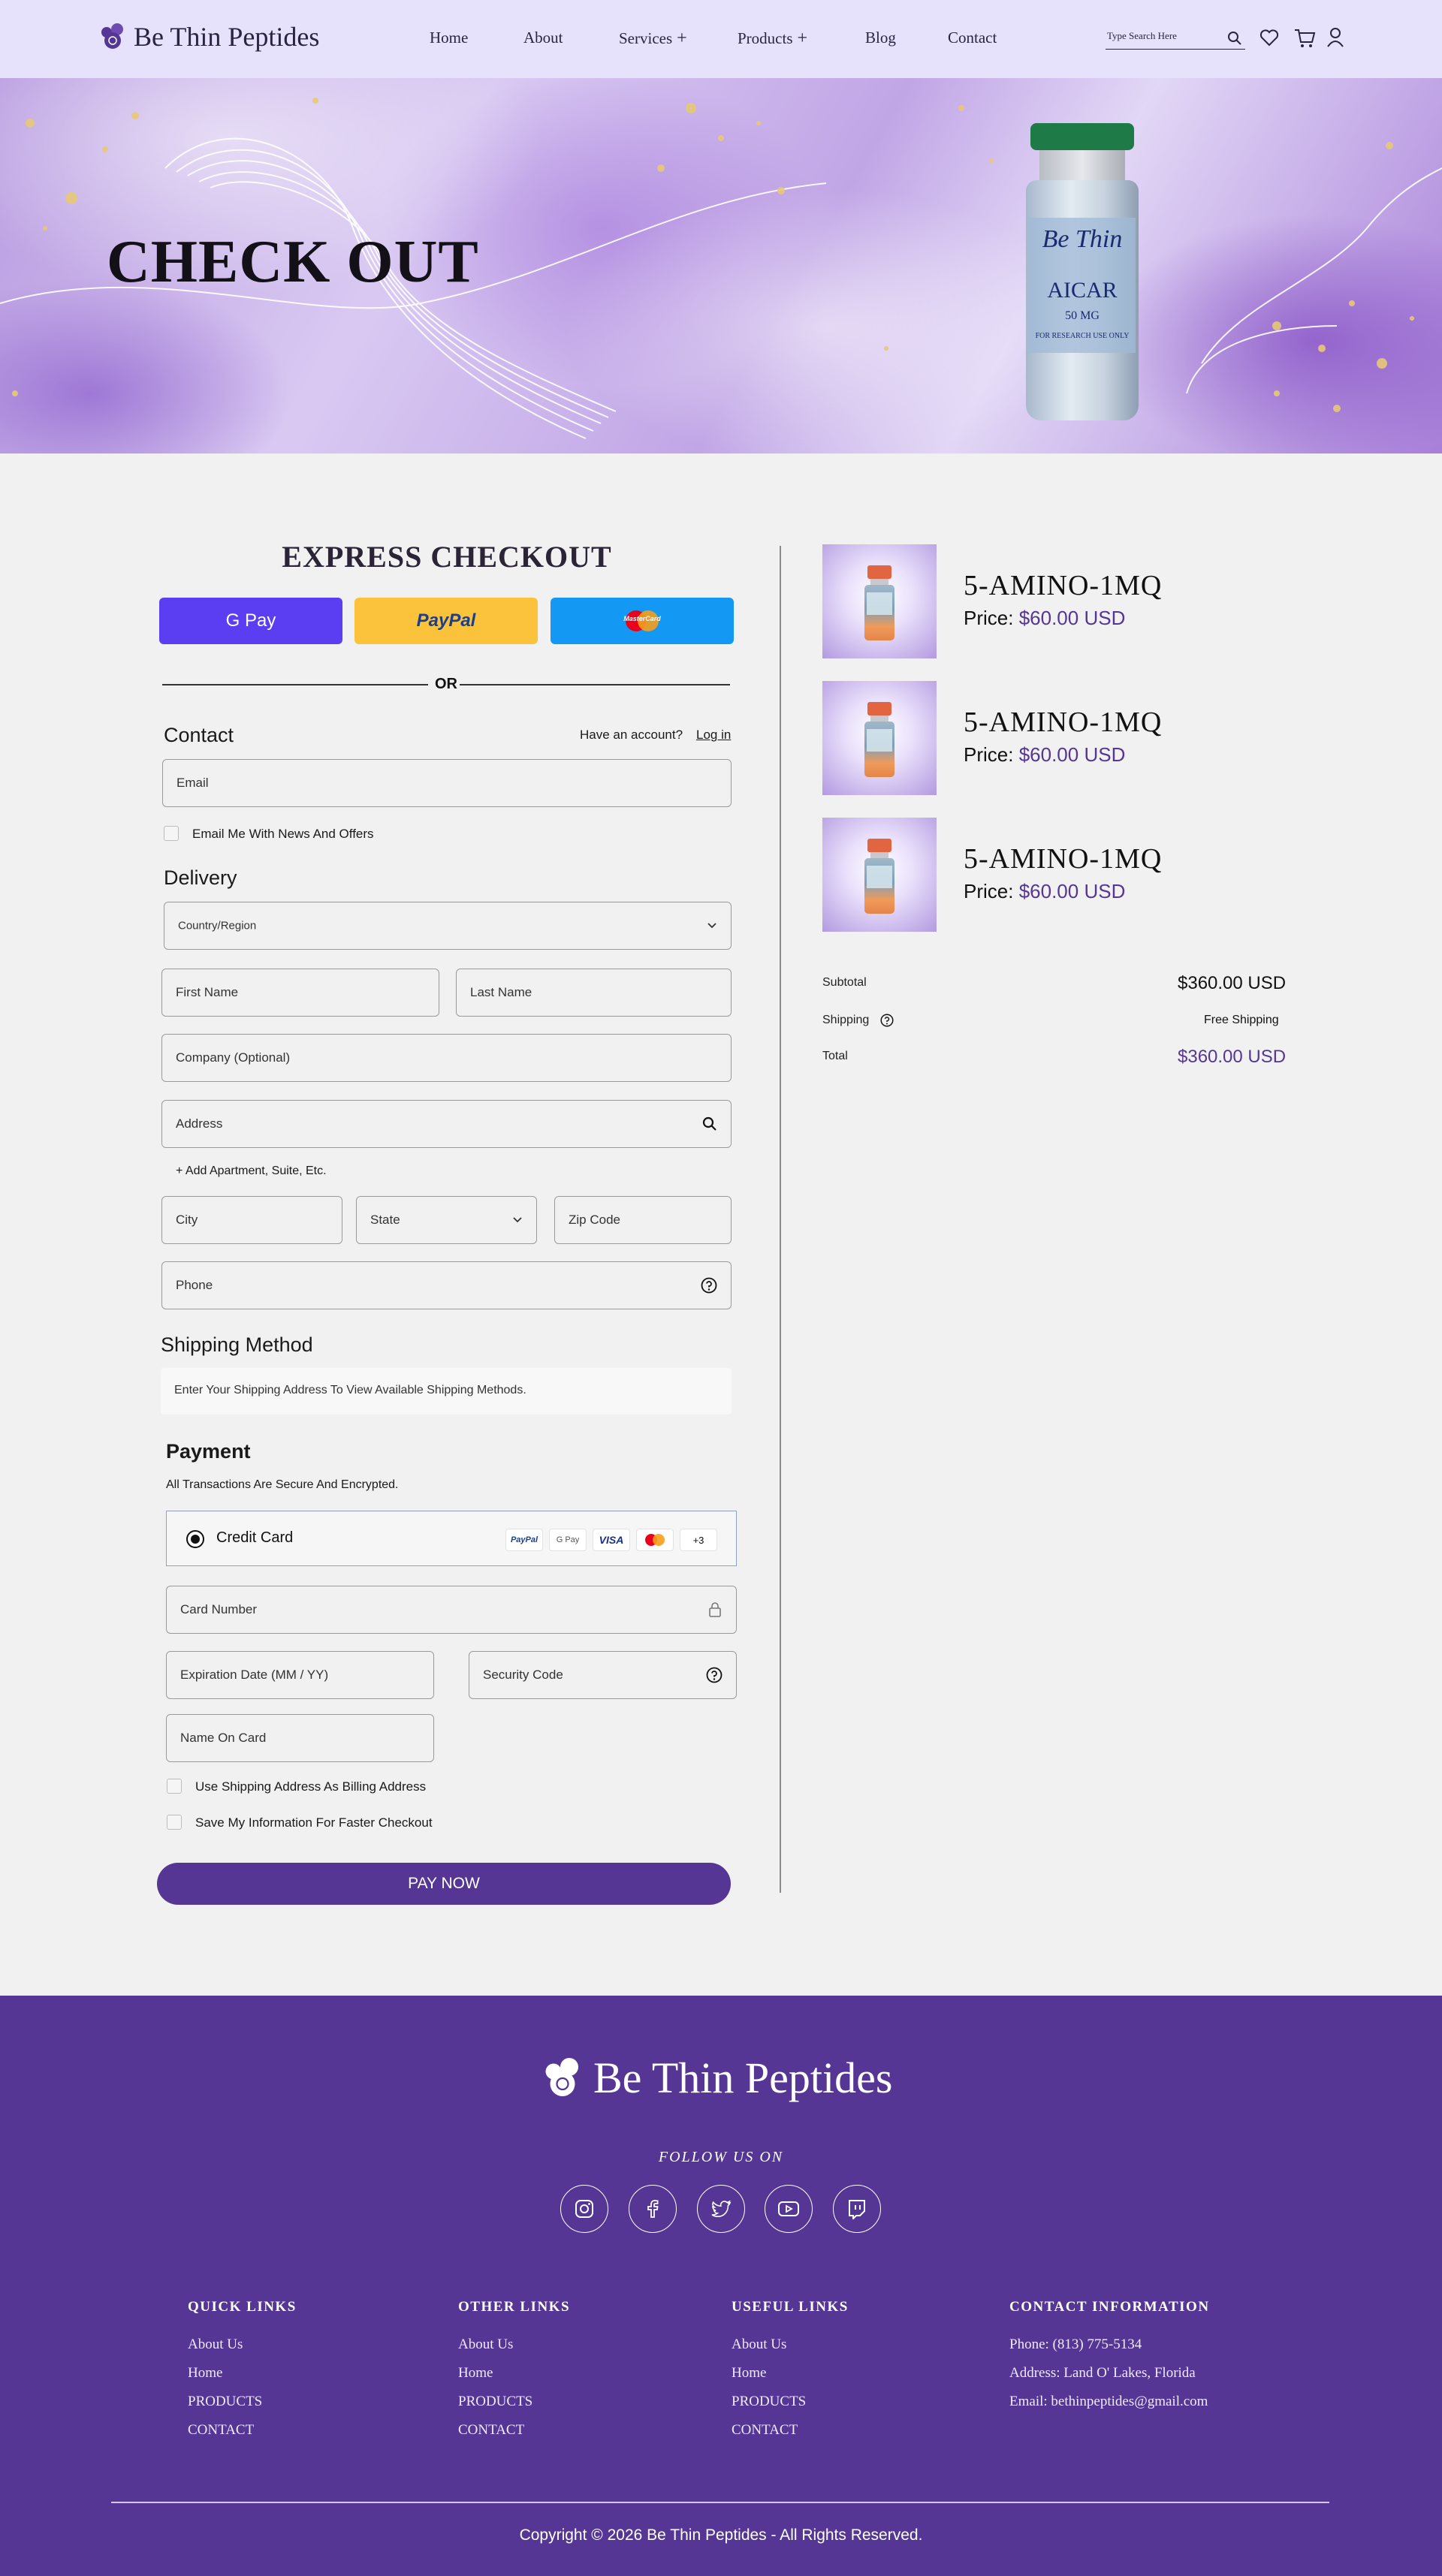 The width and height of the screenshot is (1442, 2576). Describe the element at coordinates (1269, 37) in the screenshot. I see `heart-icon` at that location.